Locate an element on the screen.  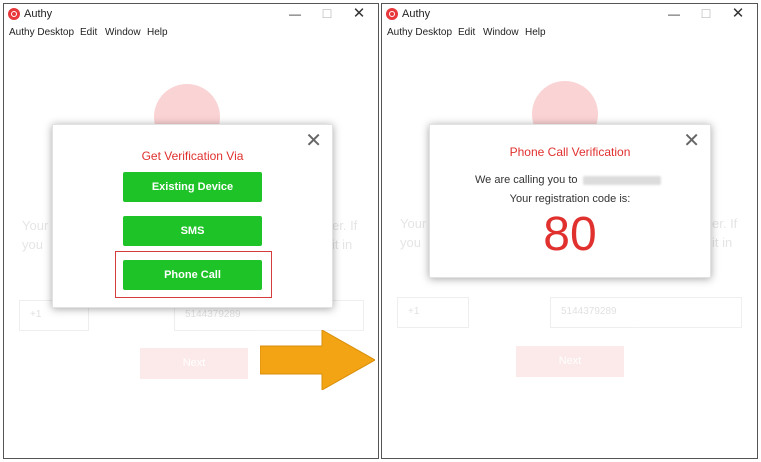
redacted-phone-number is located at coordinates (621, 180).